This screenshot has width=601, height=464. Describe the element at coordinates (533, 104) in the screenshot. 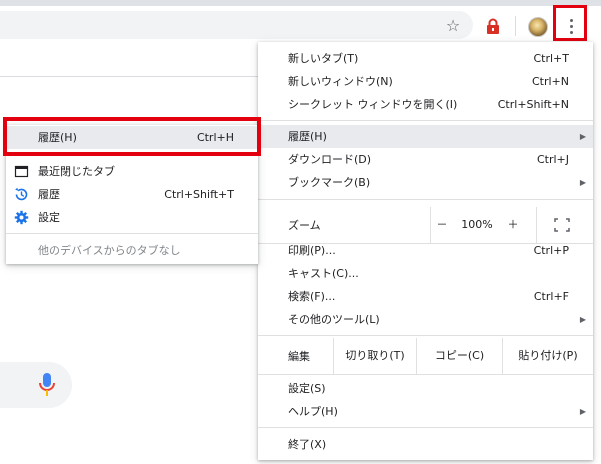

I see `menu-item-shortcut: Ctrl+Shift+N` at that location.